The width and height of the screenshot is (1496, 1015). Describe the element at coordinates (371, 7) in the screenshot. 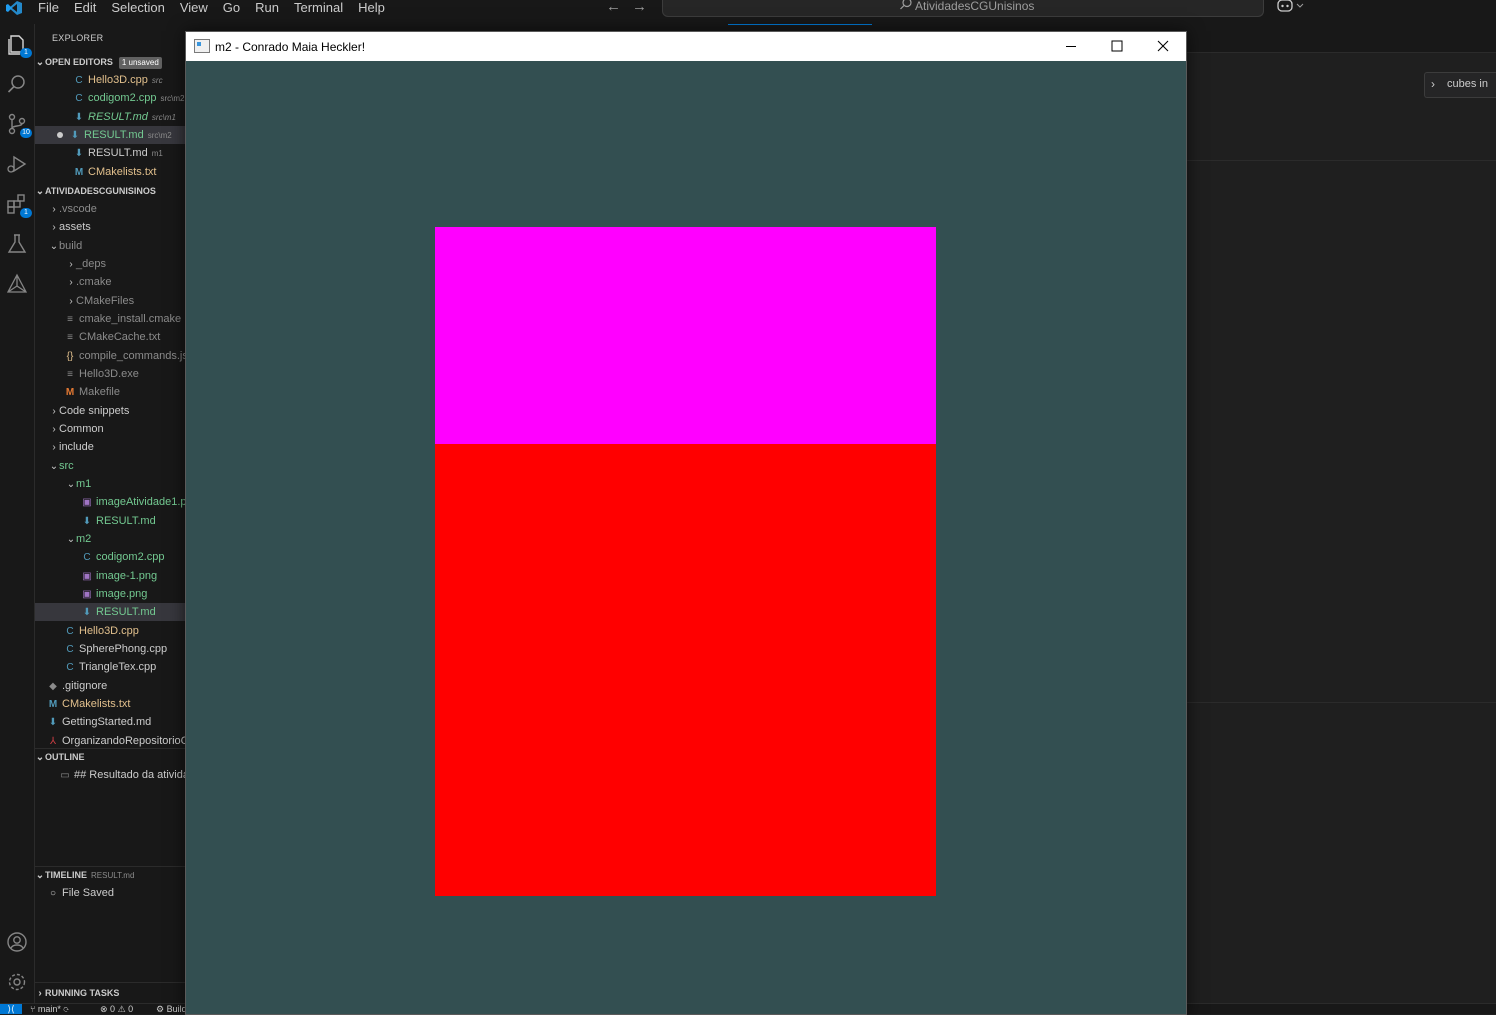

I see `menu-help: Help` at that location.